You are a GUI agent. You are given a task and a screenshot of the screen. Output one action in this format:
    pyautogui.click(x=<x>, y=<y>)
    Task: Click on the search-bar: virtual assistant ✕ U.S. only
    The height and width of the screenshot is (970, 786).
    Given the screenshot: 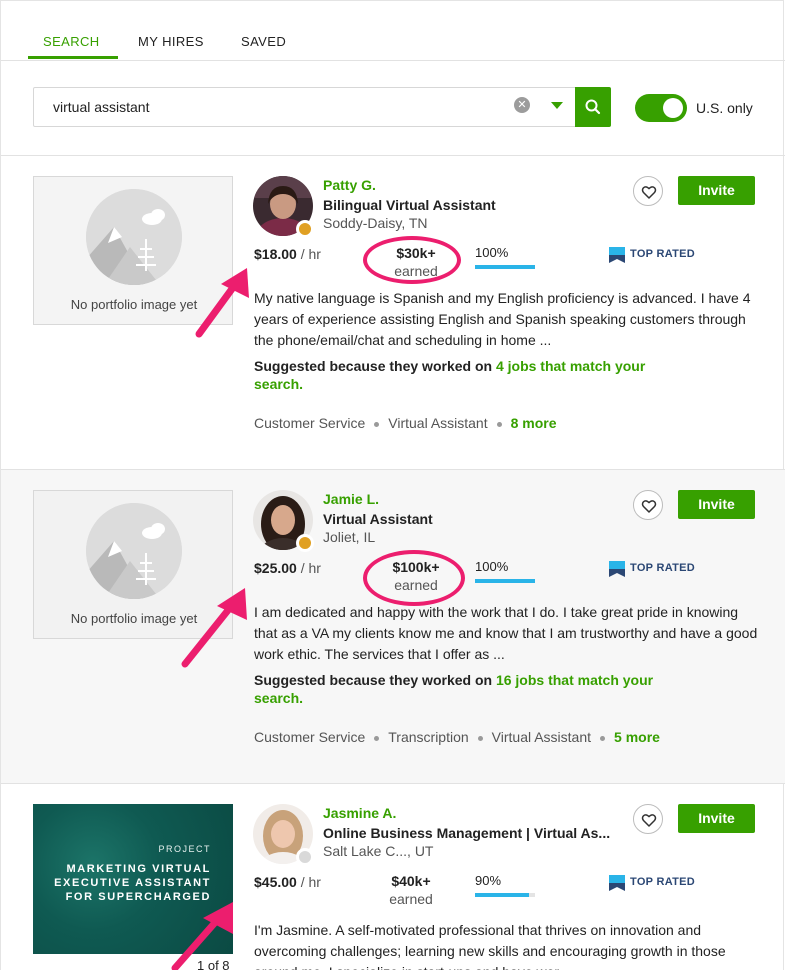 What is the action you would take?
    pyautogui.click(x=393, y=109)
    